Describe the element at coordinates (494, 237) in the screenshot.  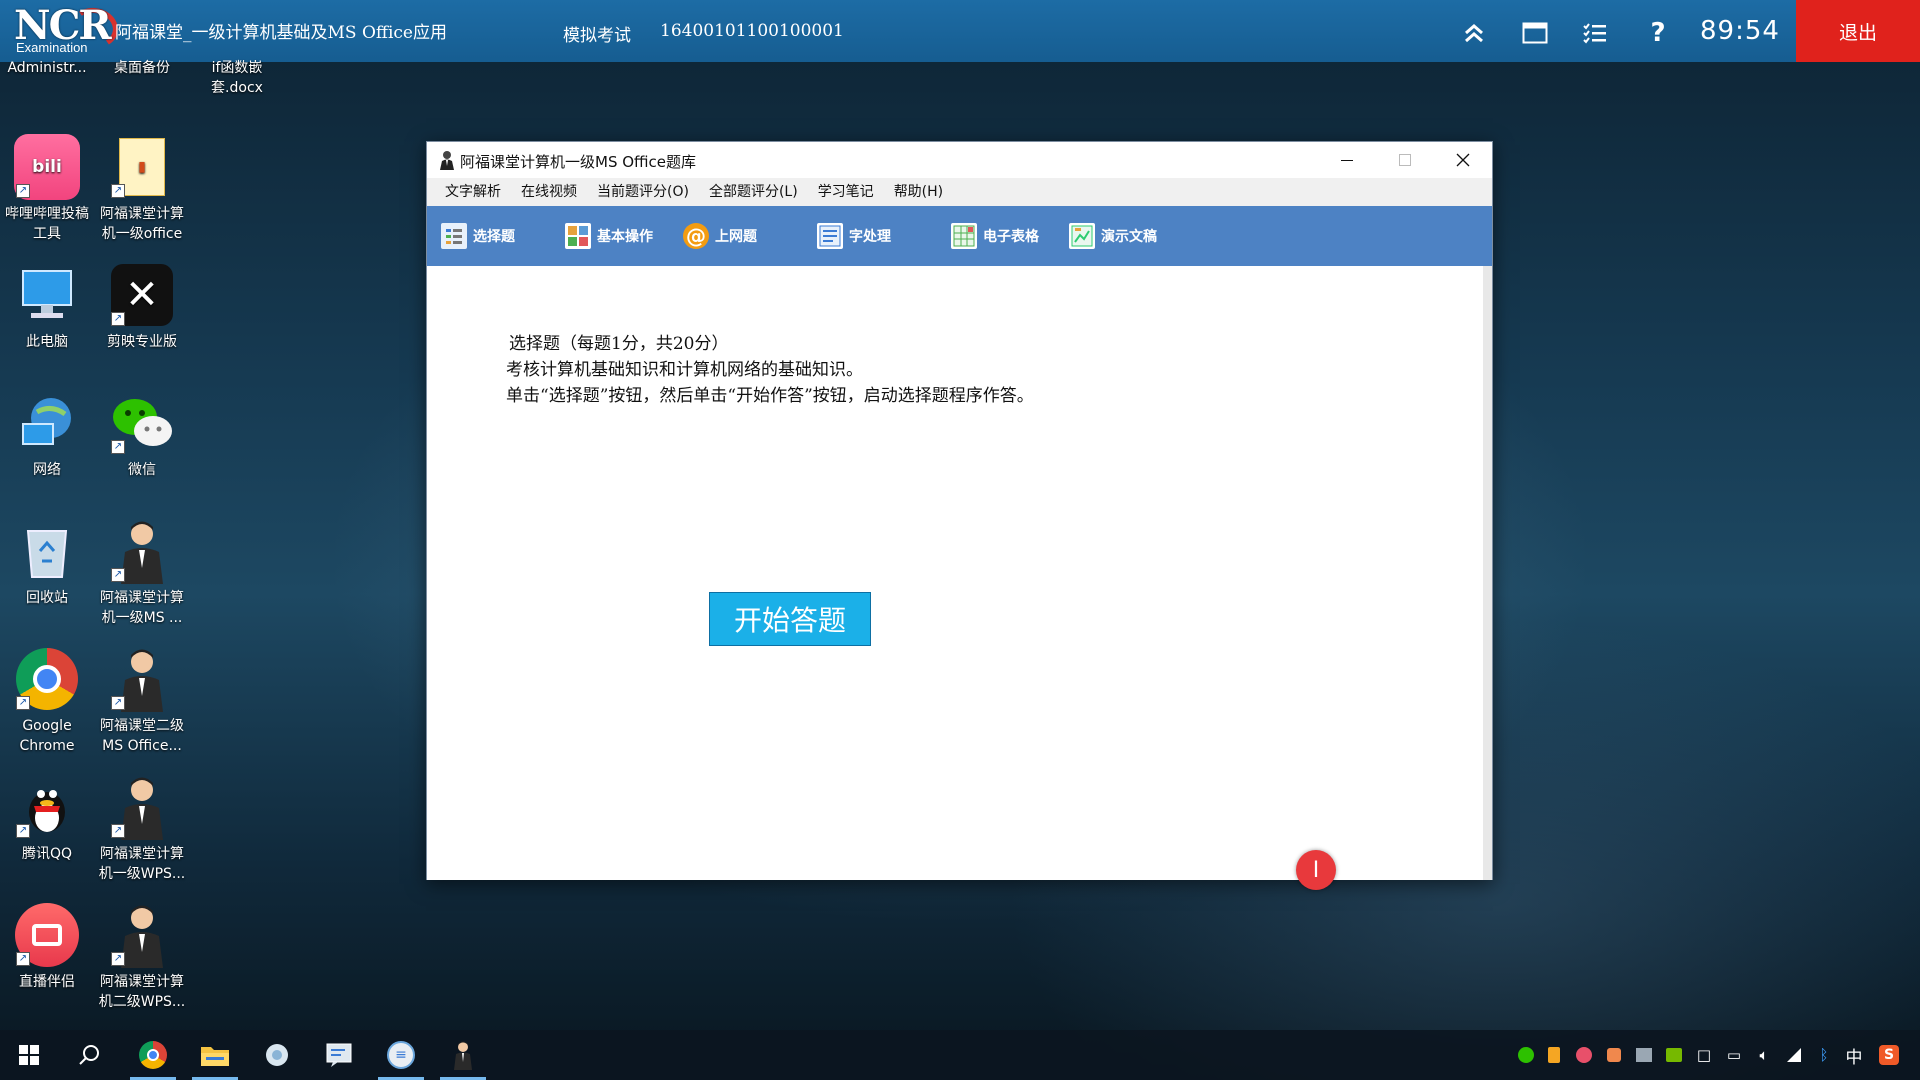
I see `toolbar-choice-label: 选择题` at that location.